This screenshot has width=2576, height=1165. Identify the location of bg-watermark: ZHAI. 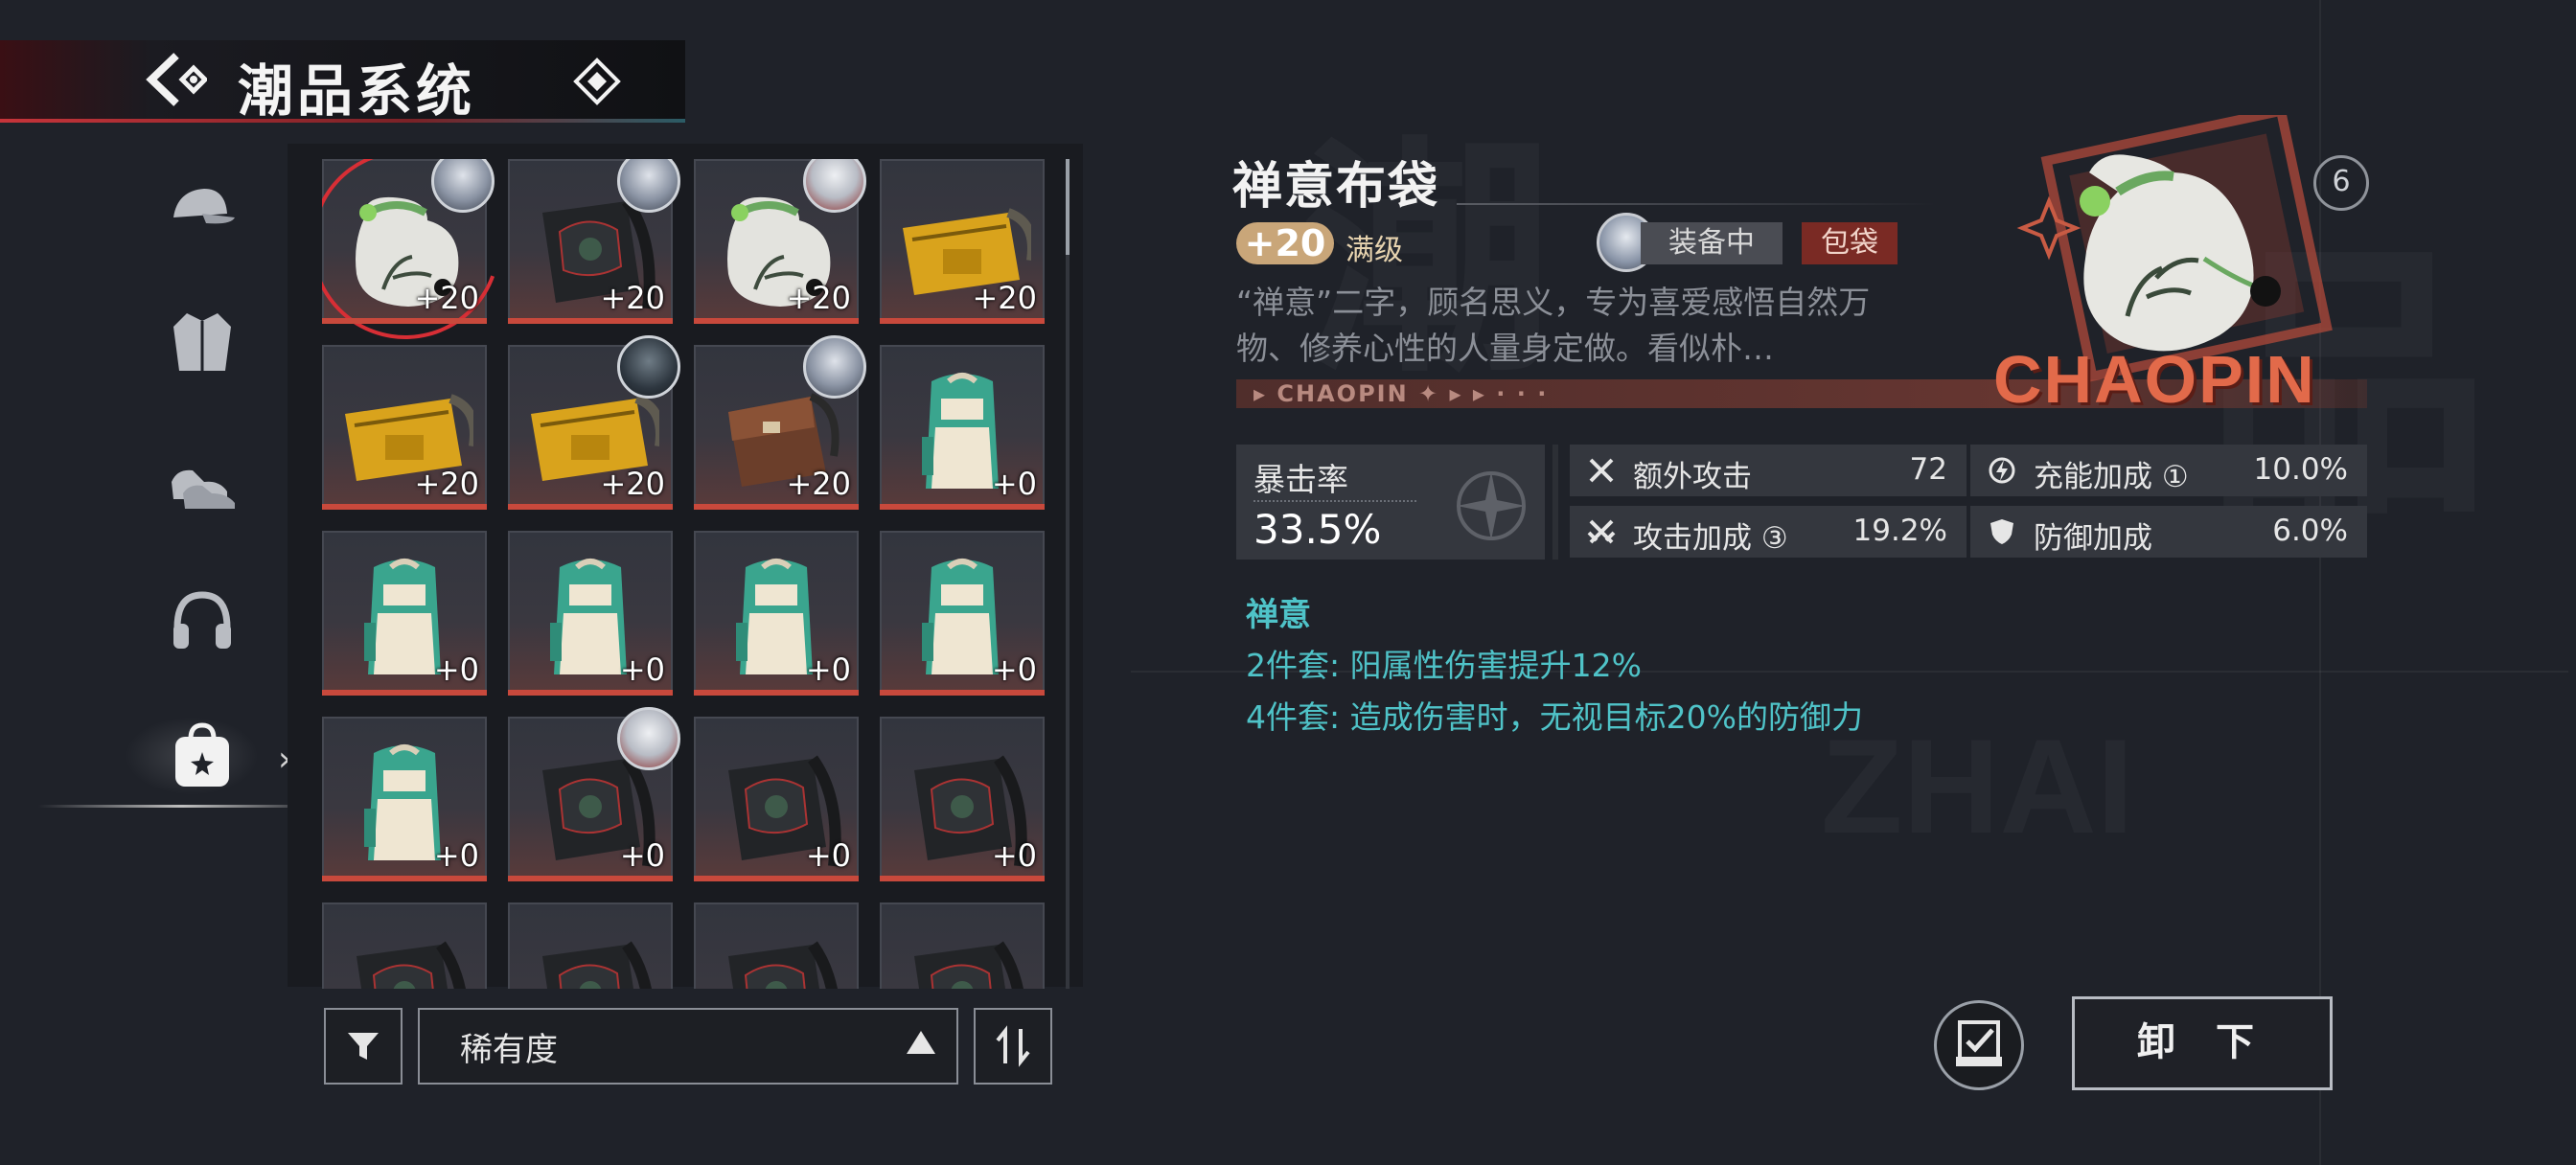
(1977, 787).